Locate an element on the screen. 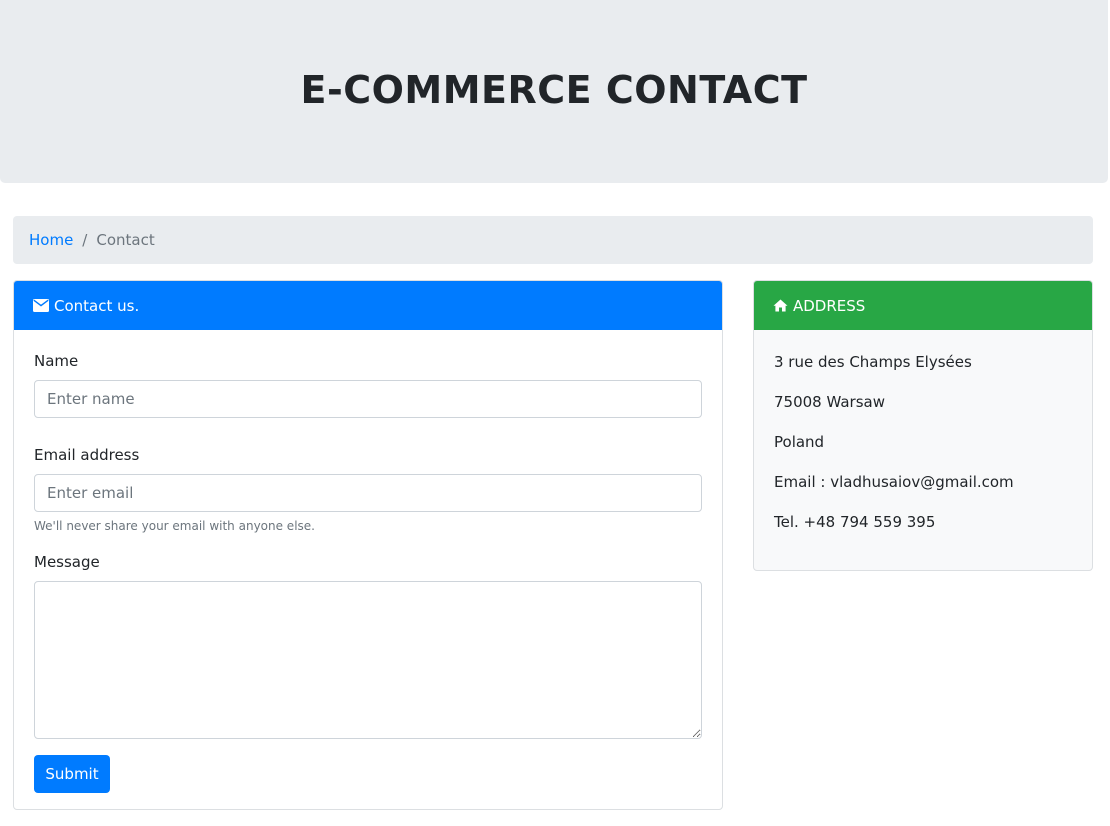 This screenshot has height=826, width=1110. name-label: Name is located at coordinates (56, 361).